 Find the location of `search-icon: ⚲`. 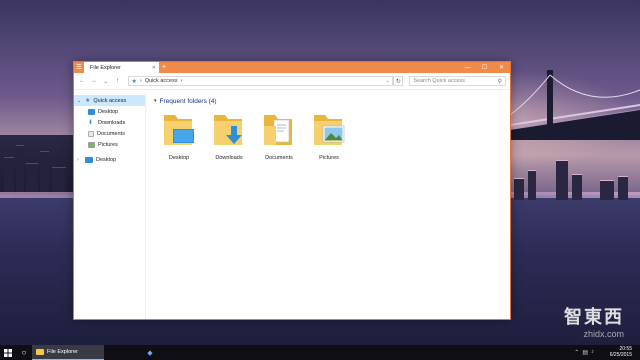

search-icon: ⚲ is located at coordinates (499, 81).